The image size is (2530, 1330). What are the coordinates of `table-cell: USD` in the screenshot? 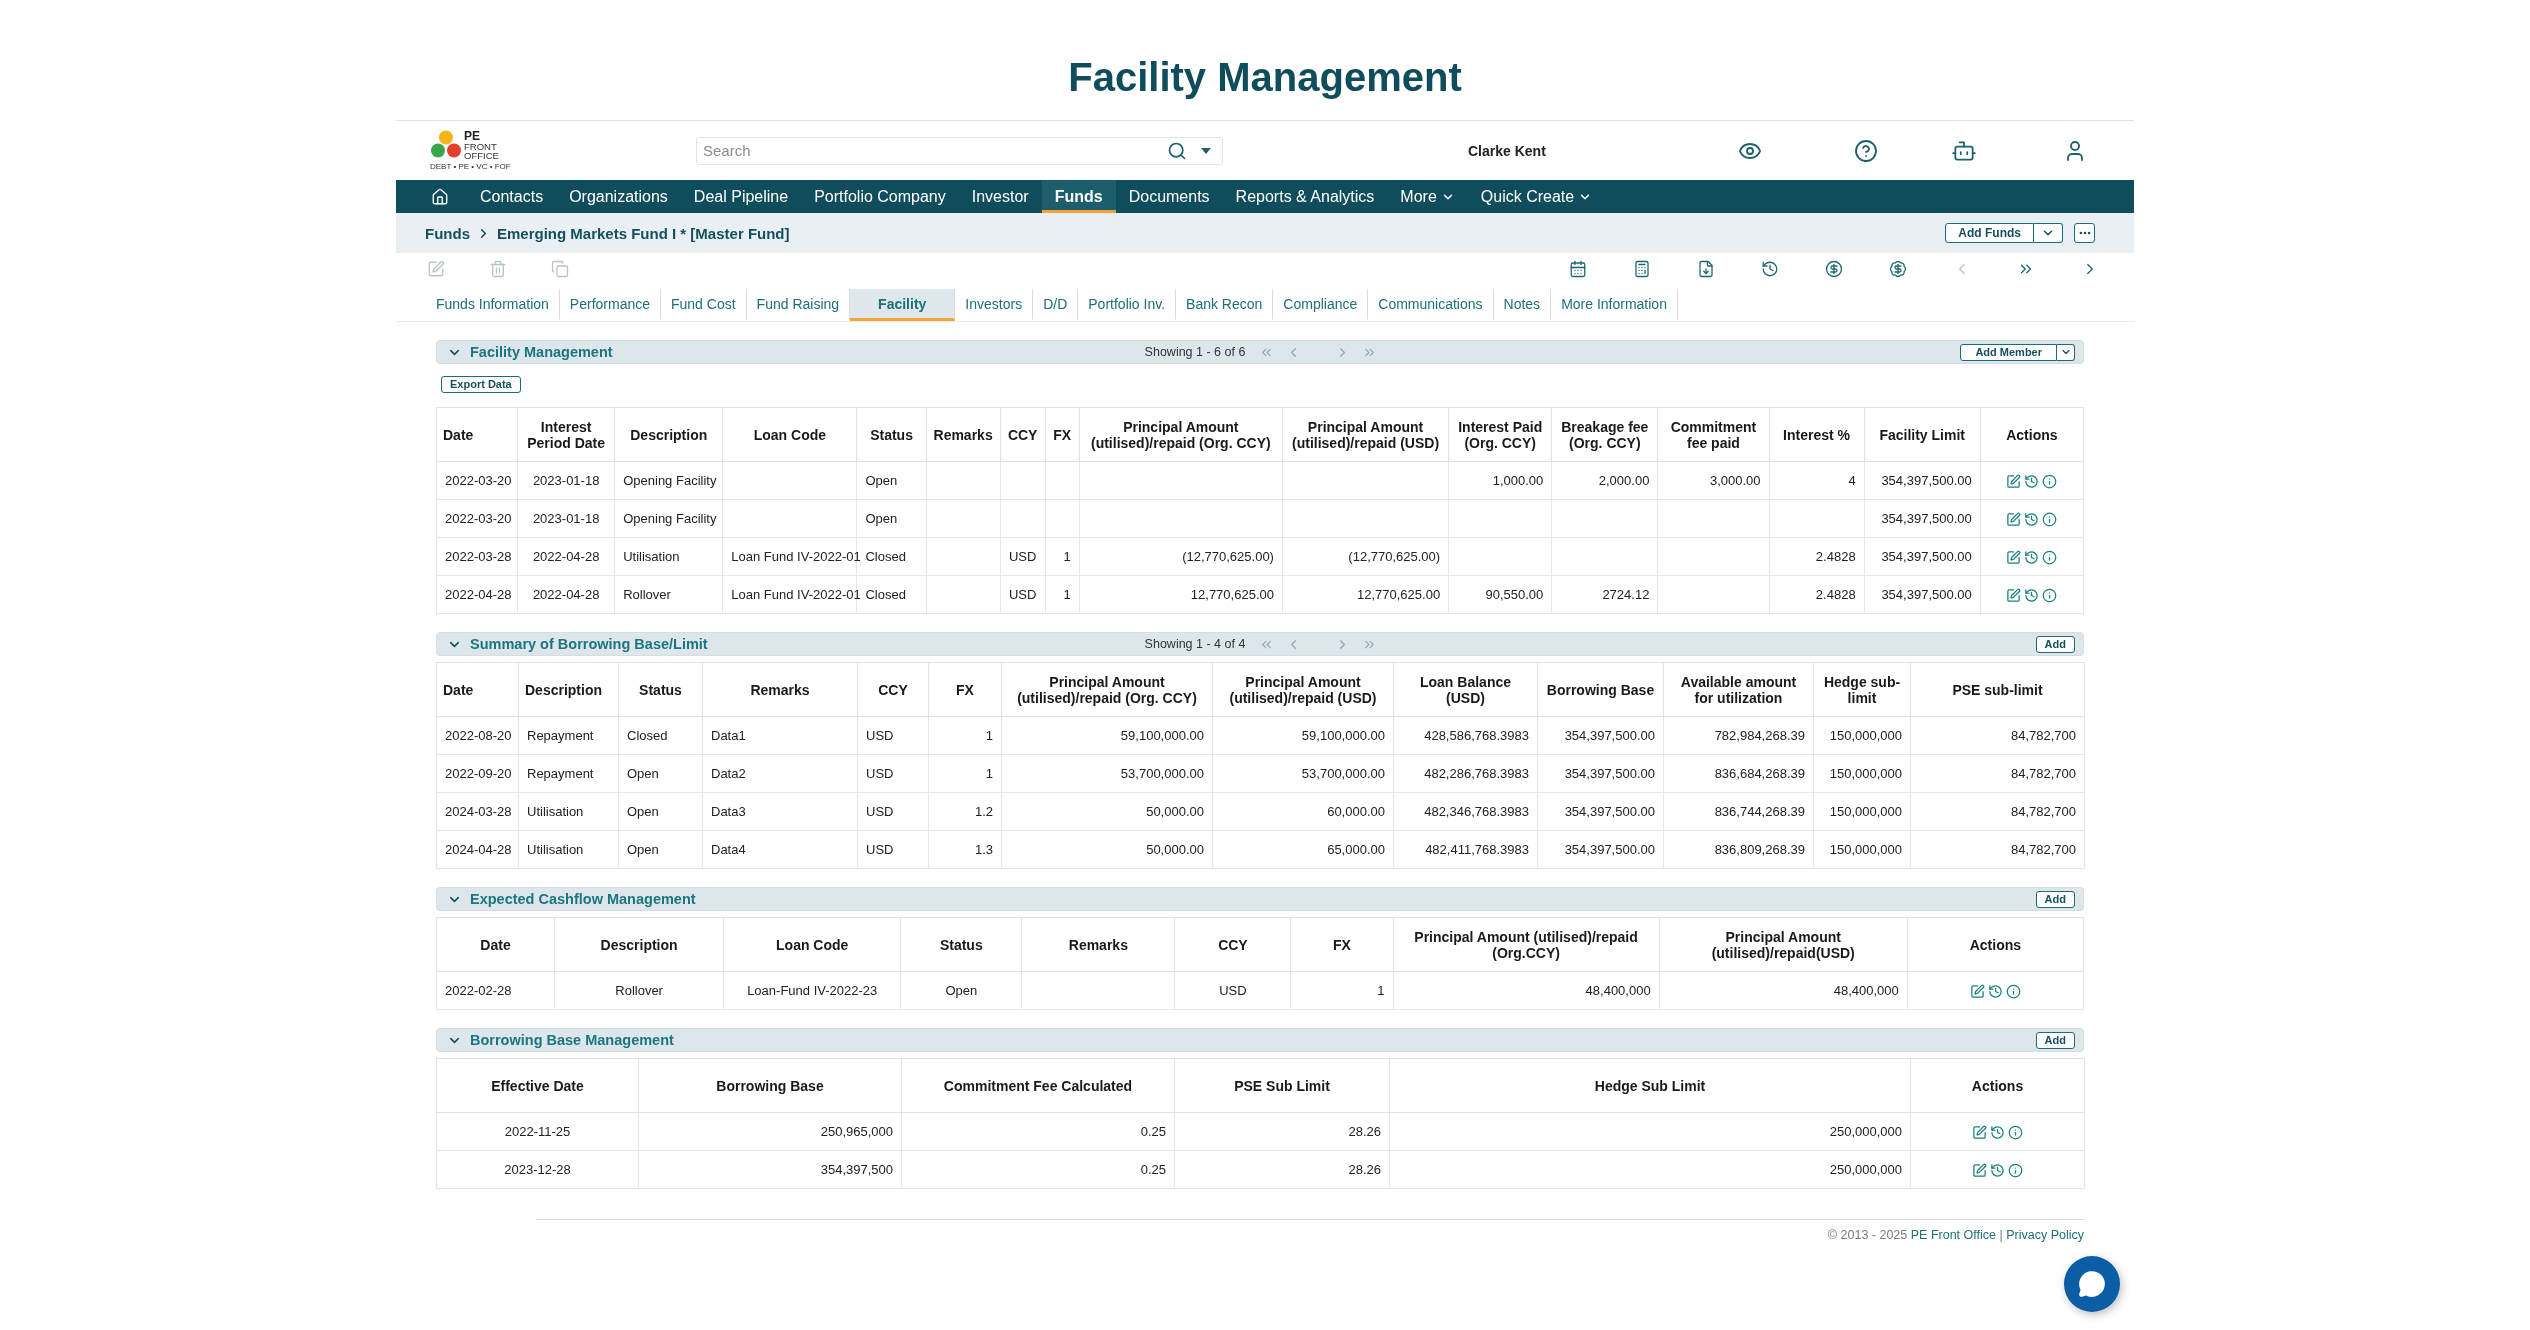 It's located at (893, 735).